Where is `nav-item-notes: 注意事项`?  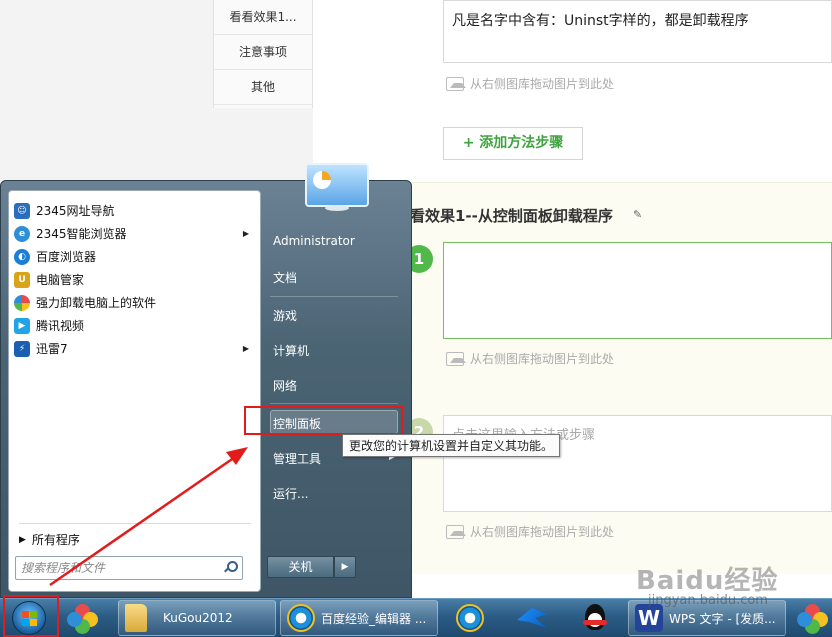
nav-item-notes: 注意事项 is located at coordinates (263, 52).